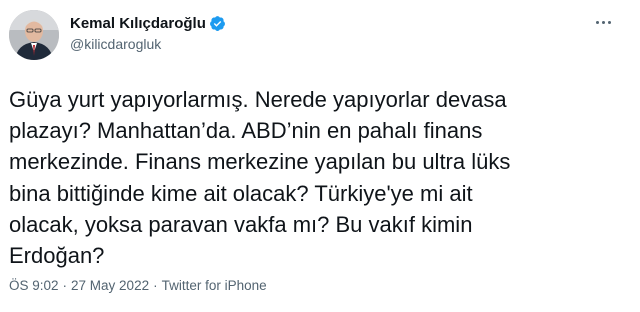 Image resolution: width=640 pixels, height=312 pixels. What do you see at coordinates (148, 44) in the screenshot?
I see `user-handle: @kilicdarogluk` at bounding box center [148, 44].